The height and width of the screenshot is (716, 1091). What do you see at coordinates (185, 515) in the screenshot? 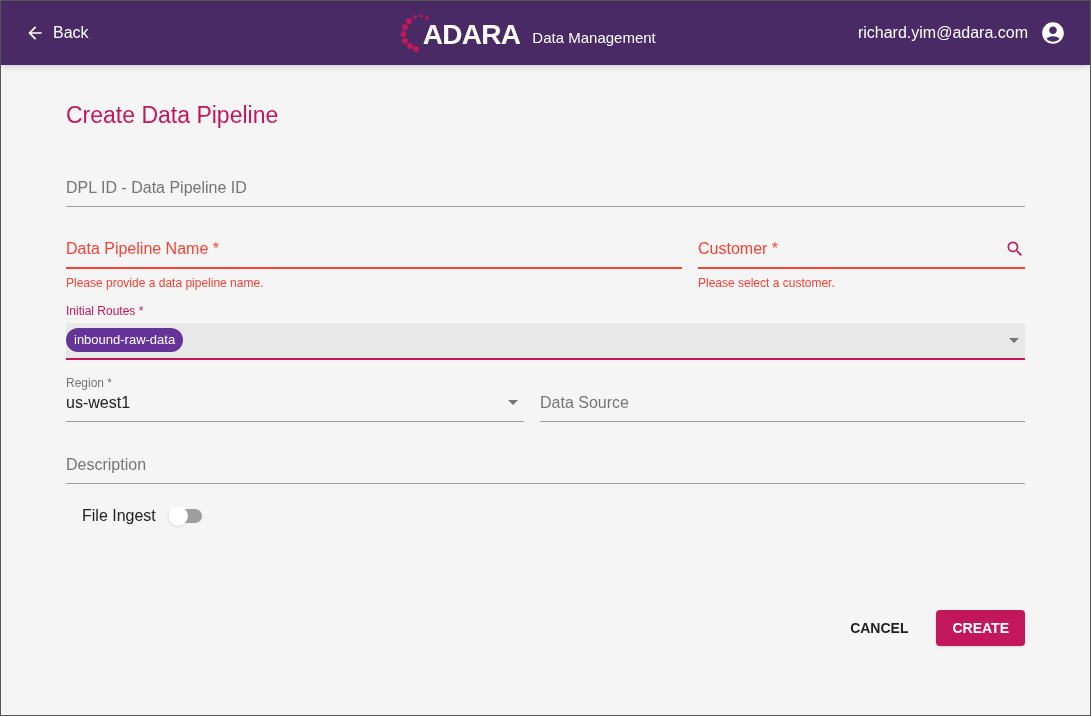
I see `file-ingest-switch` at bounding box center [185, 515].